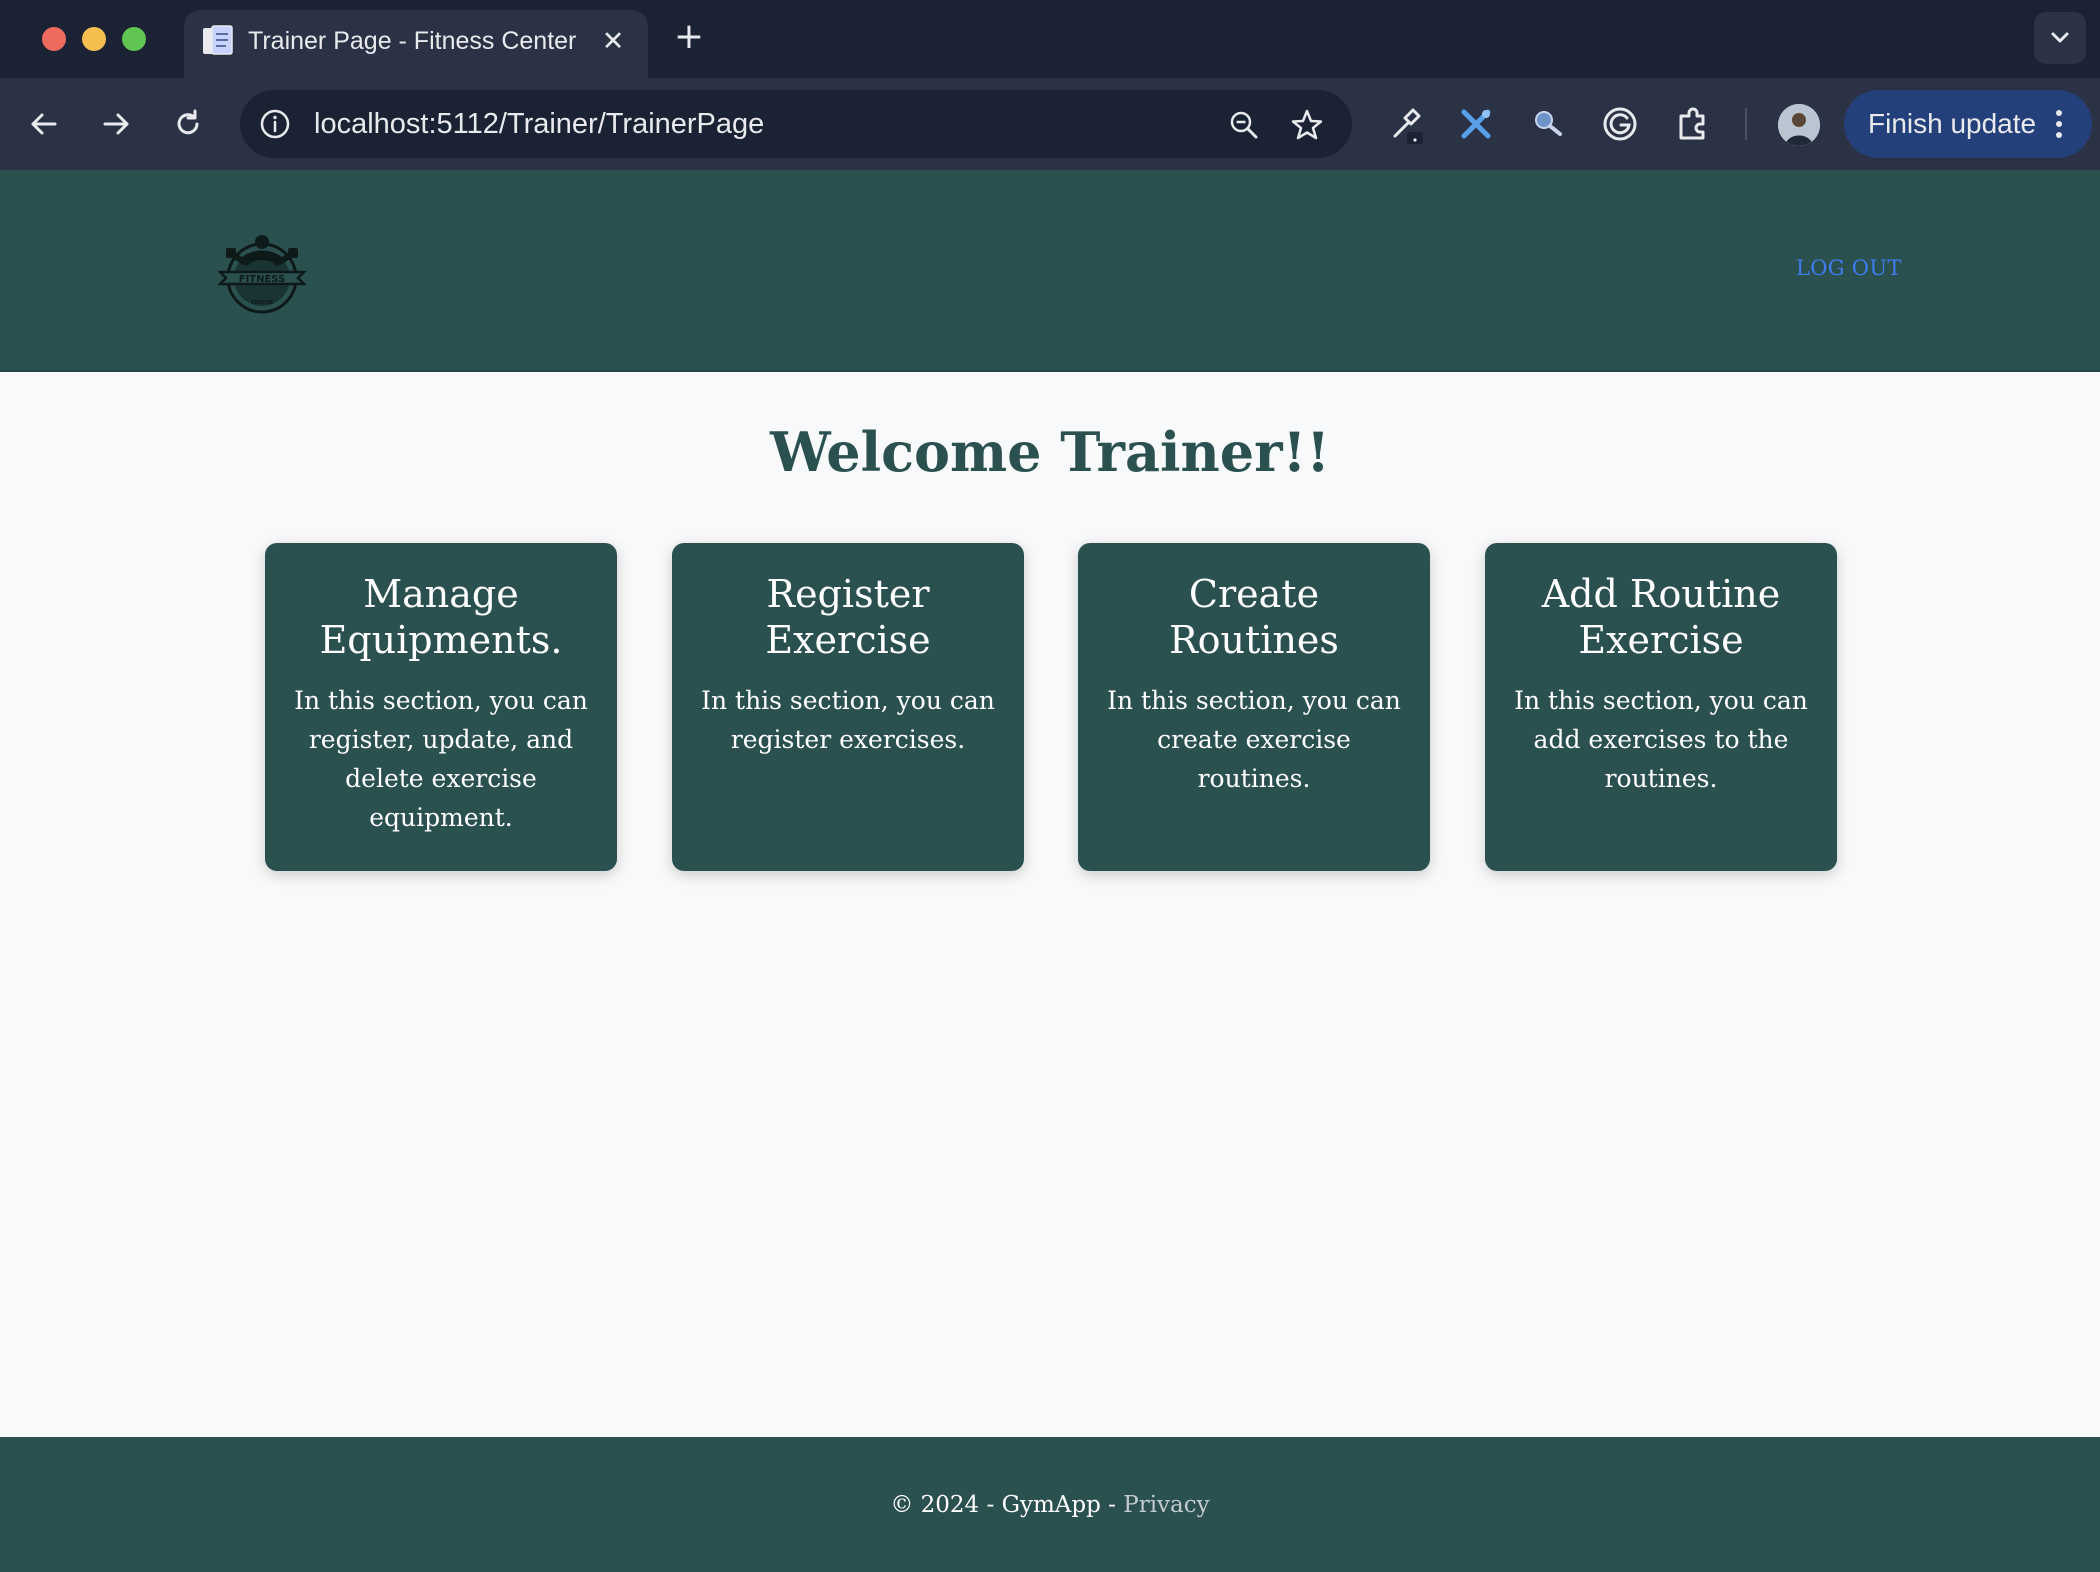 This screenshot has width=2100, height=1572. What do you see at coordinates (275, 124) in the screenshot?
I see `site-info-icon` at bounding box center [275, 124].